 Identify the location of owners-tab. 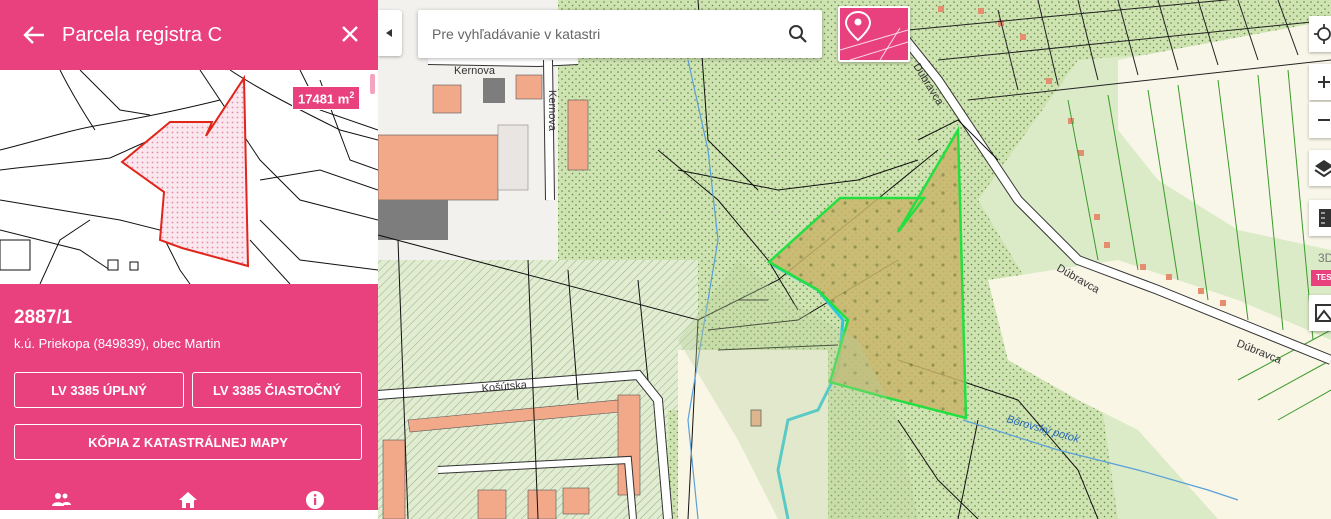
(61, 500).